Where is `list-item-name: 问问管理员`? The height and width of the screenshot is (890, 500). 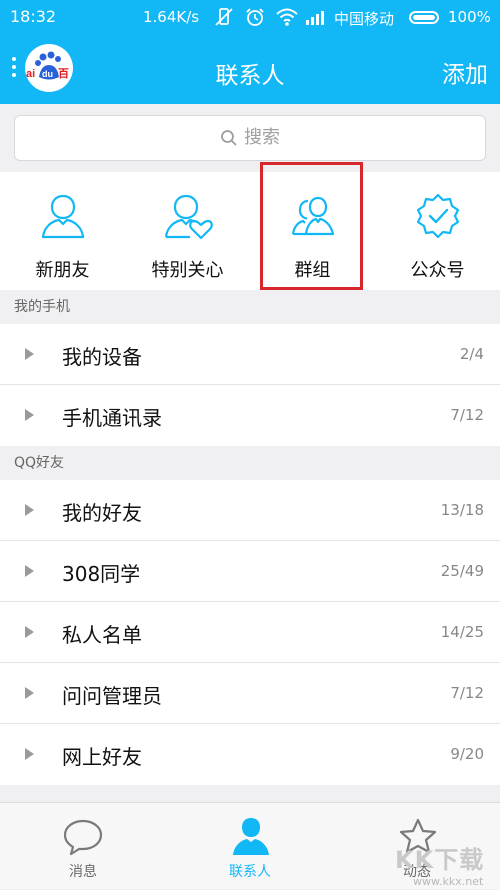
list-item-name: 问问管理员 is located at coordinates (112, 696).